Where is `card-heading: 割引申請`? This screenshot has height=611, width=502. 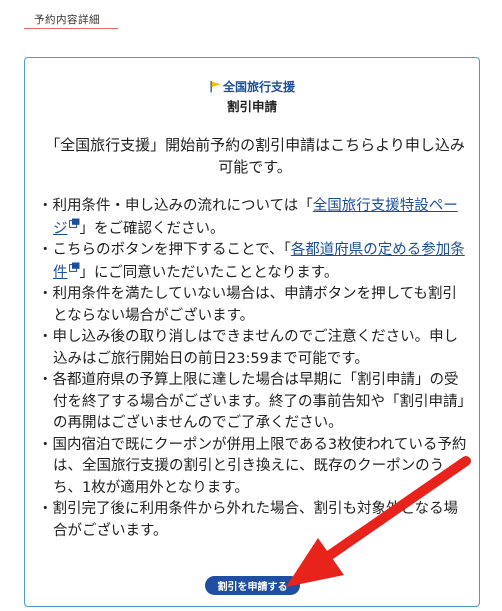 card-heading: 割引申請 is located at coordinates (251, 106).